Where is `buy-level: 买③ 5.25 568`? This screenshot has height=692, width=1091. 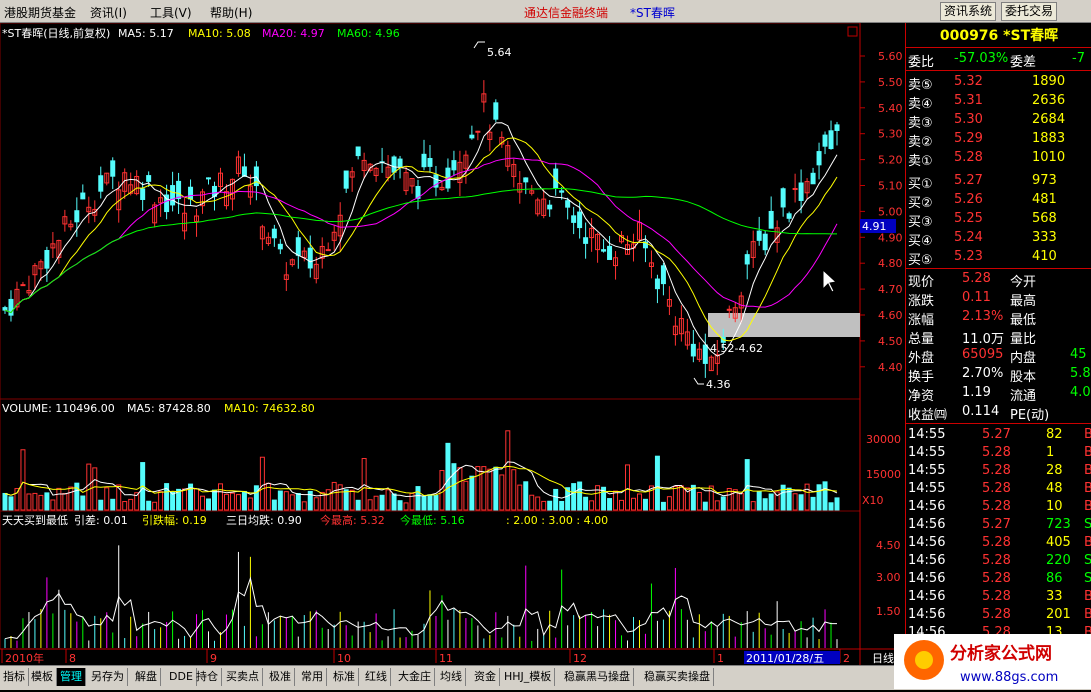
buy-level: 买③ 5.25 568 is located at coordinates (998, 220).